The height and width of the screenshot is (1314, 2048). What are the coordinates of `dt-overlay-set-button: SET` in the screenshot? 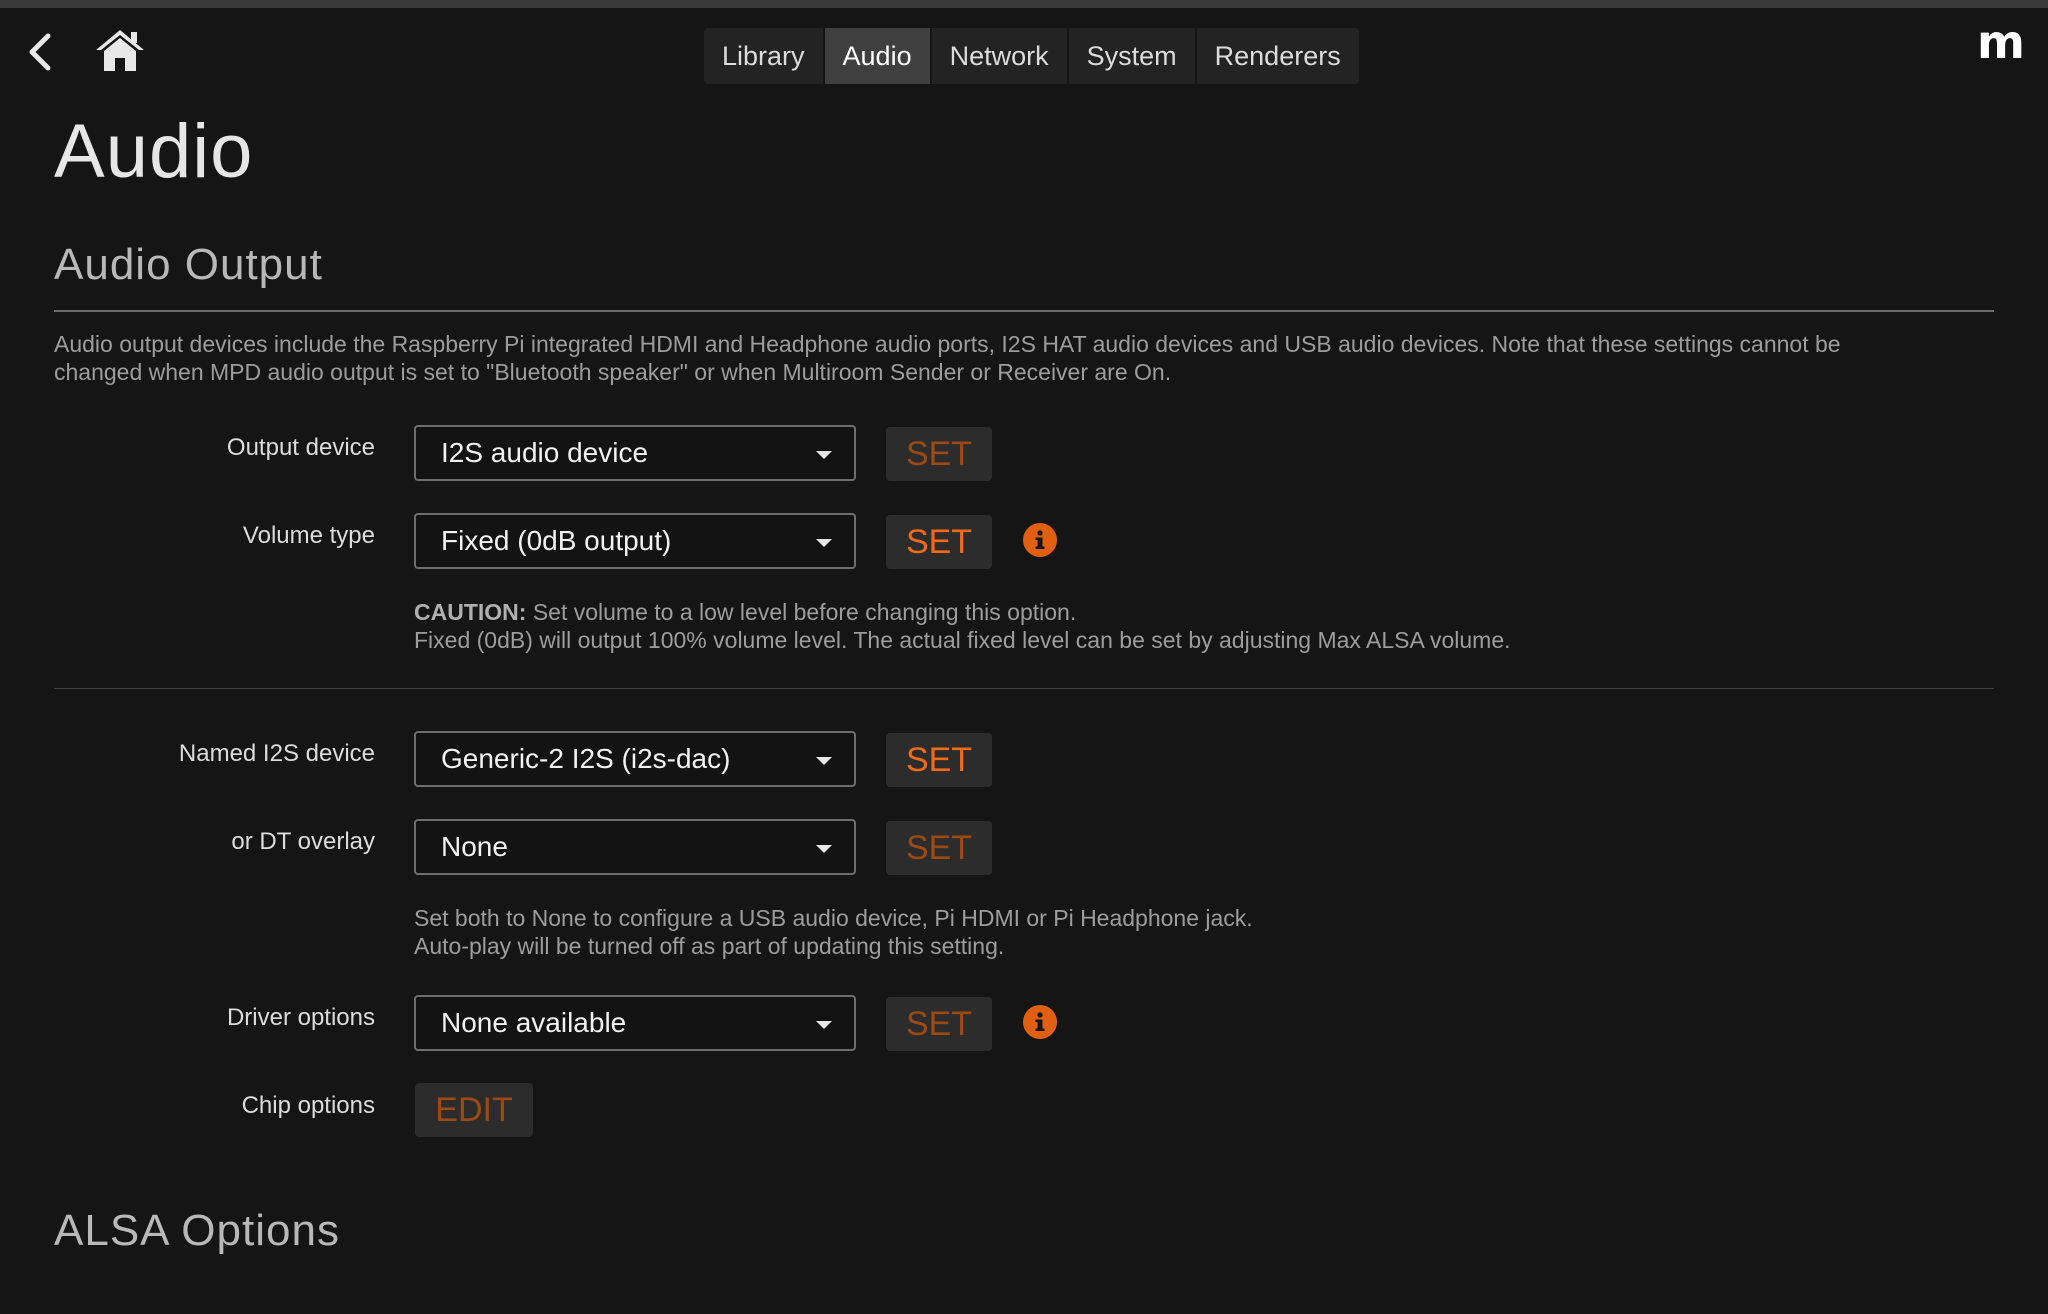 It's located at (939, 848).